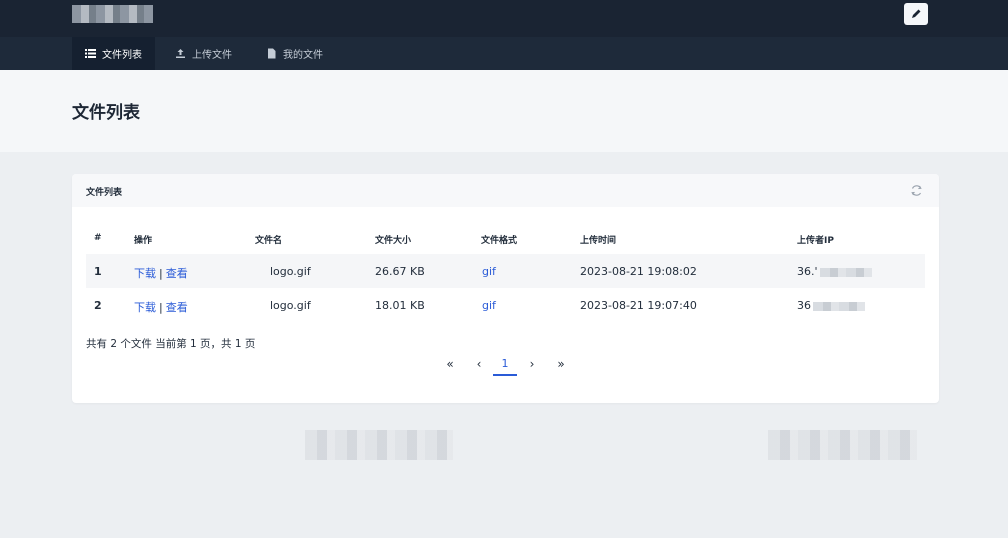 The image size is (1008, 538). What do you see at coordinates (505, 190) in the screenshot?
I see `card-header: 文件列表` at bounding box center [505, 190].